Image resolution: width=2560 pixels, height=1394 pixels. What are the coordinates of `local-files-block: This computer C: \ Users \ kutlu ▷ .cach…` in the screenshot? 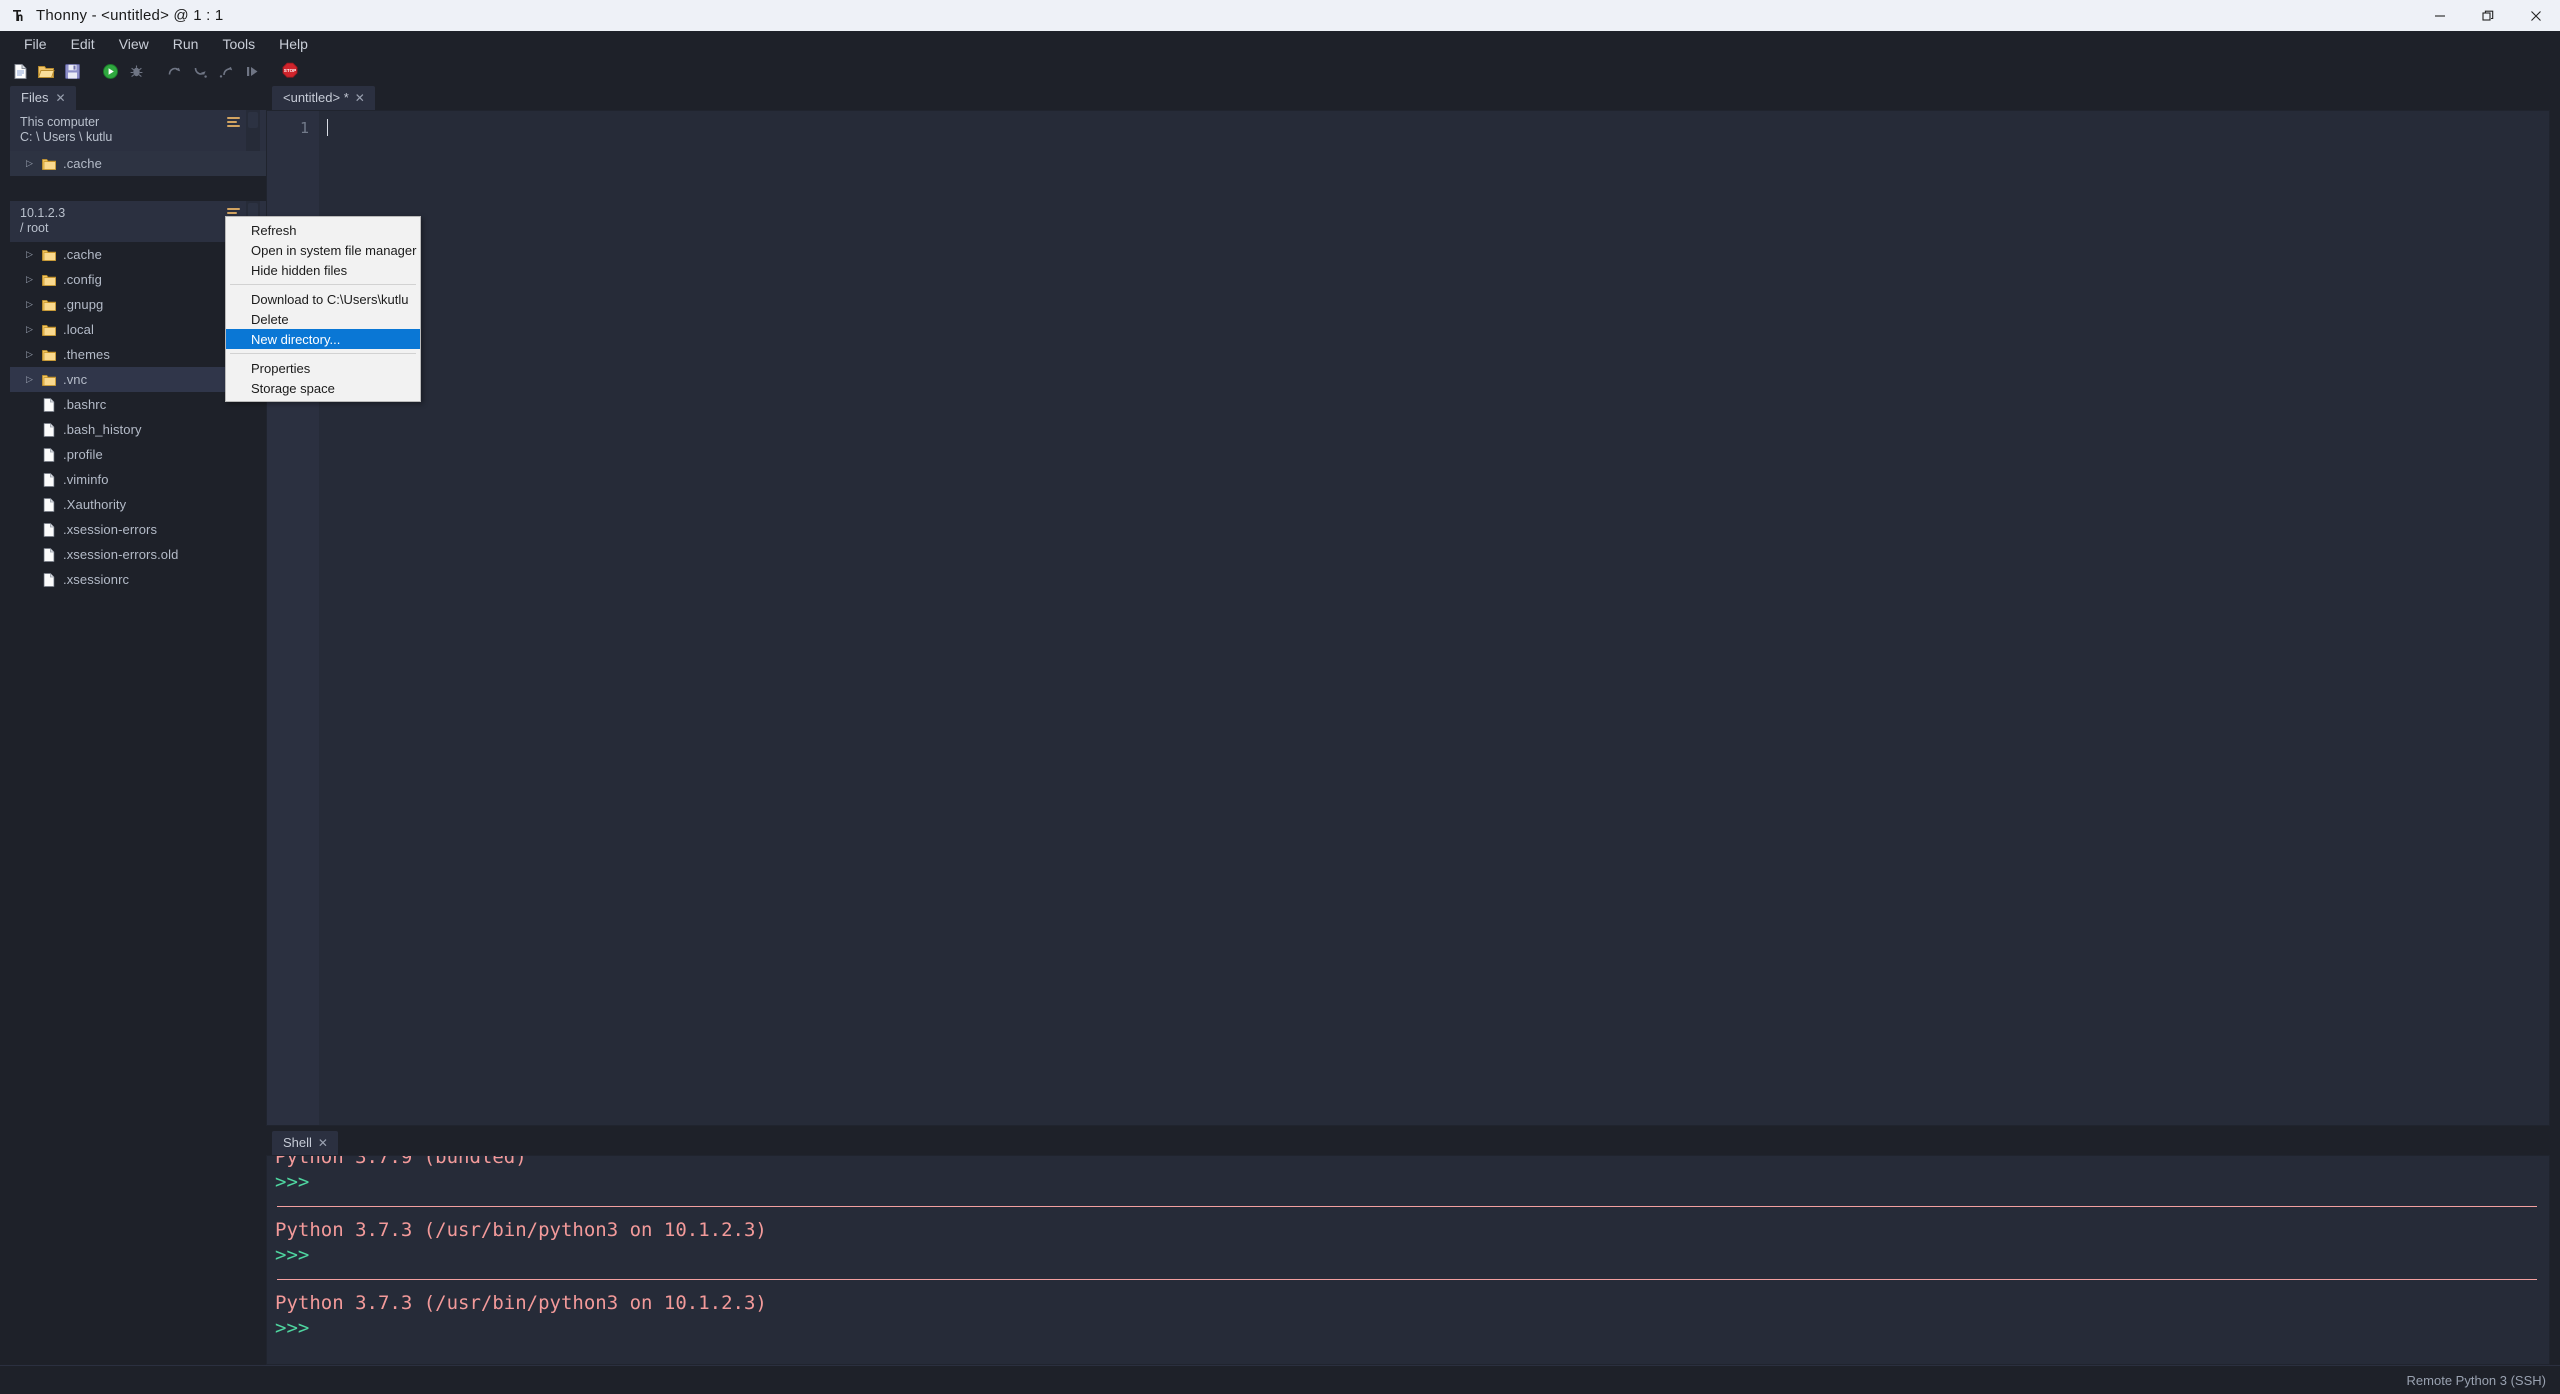 It's located at (138, 148).